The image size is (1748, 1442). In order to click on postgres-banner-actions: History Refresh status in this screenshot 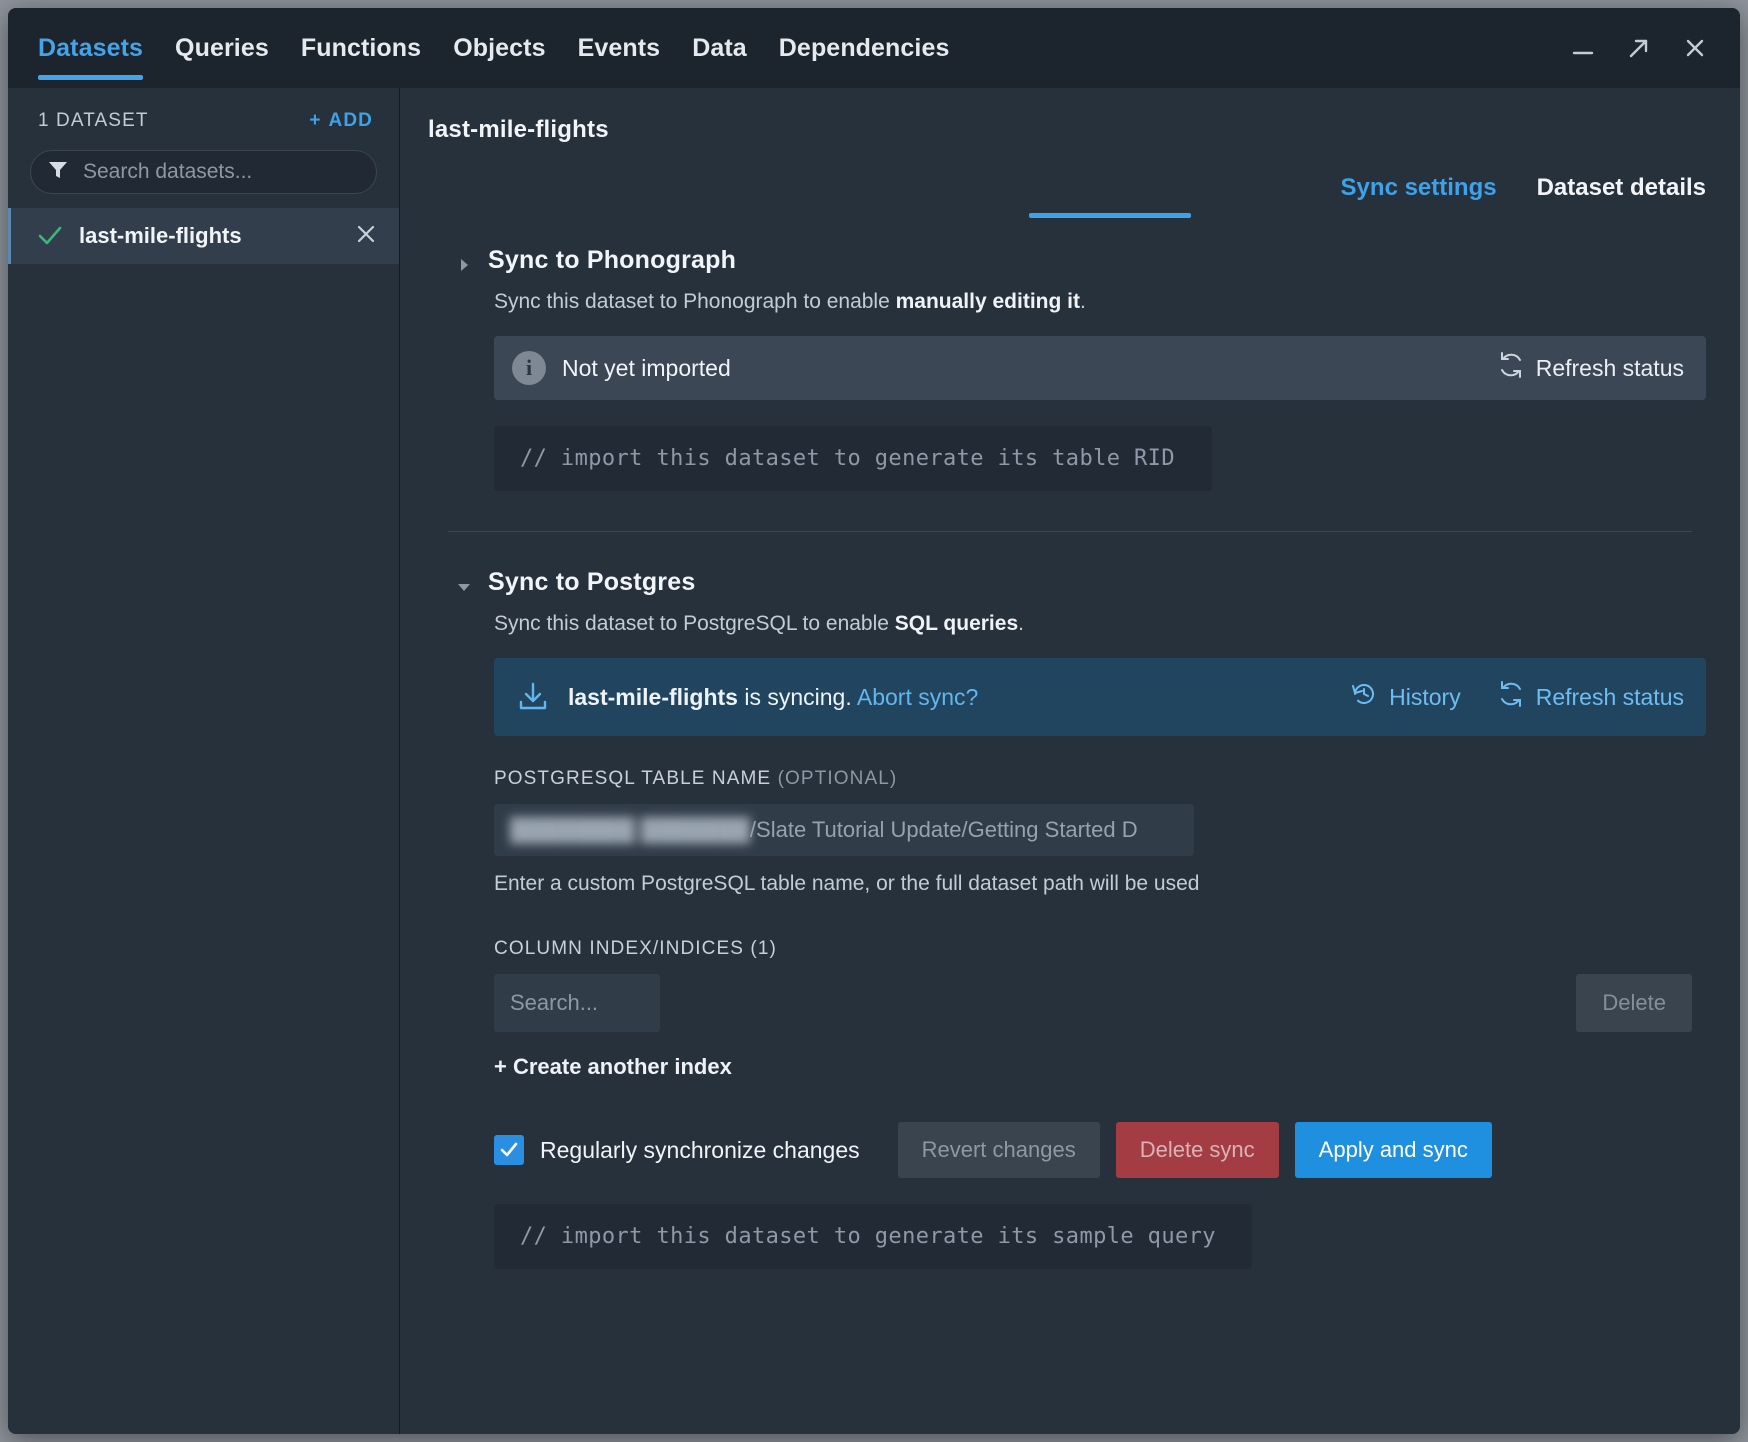, I will do `click(1517, 697)`.